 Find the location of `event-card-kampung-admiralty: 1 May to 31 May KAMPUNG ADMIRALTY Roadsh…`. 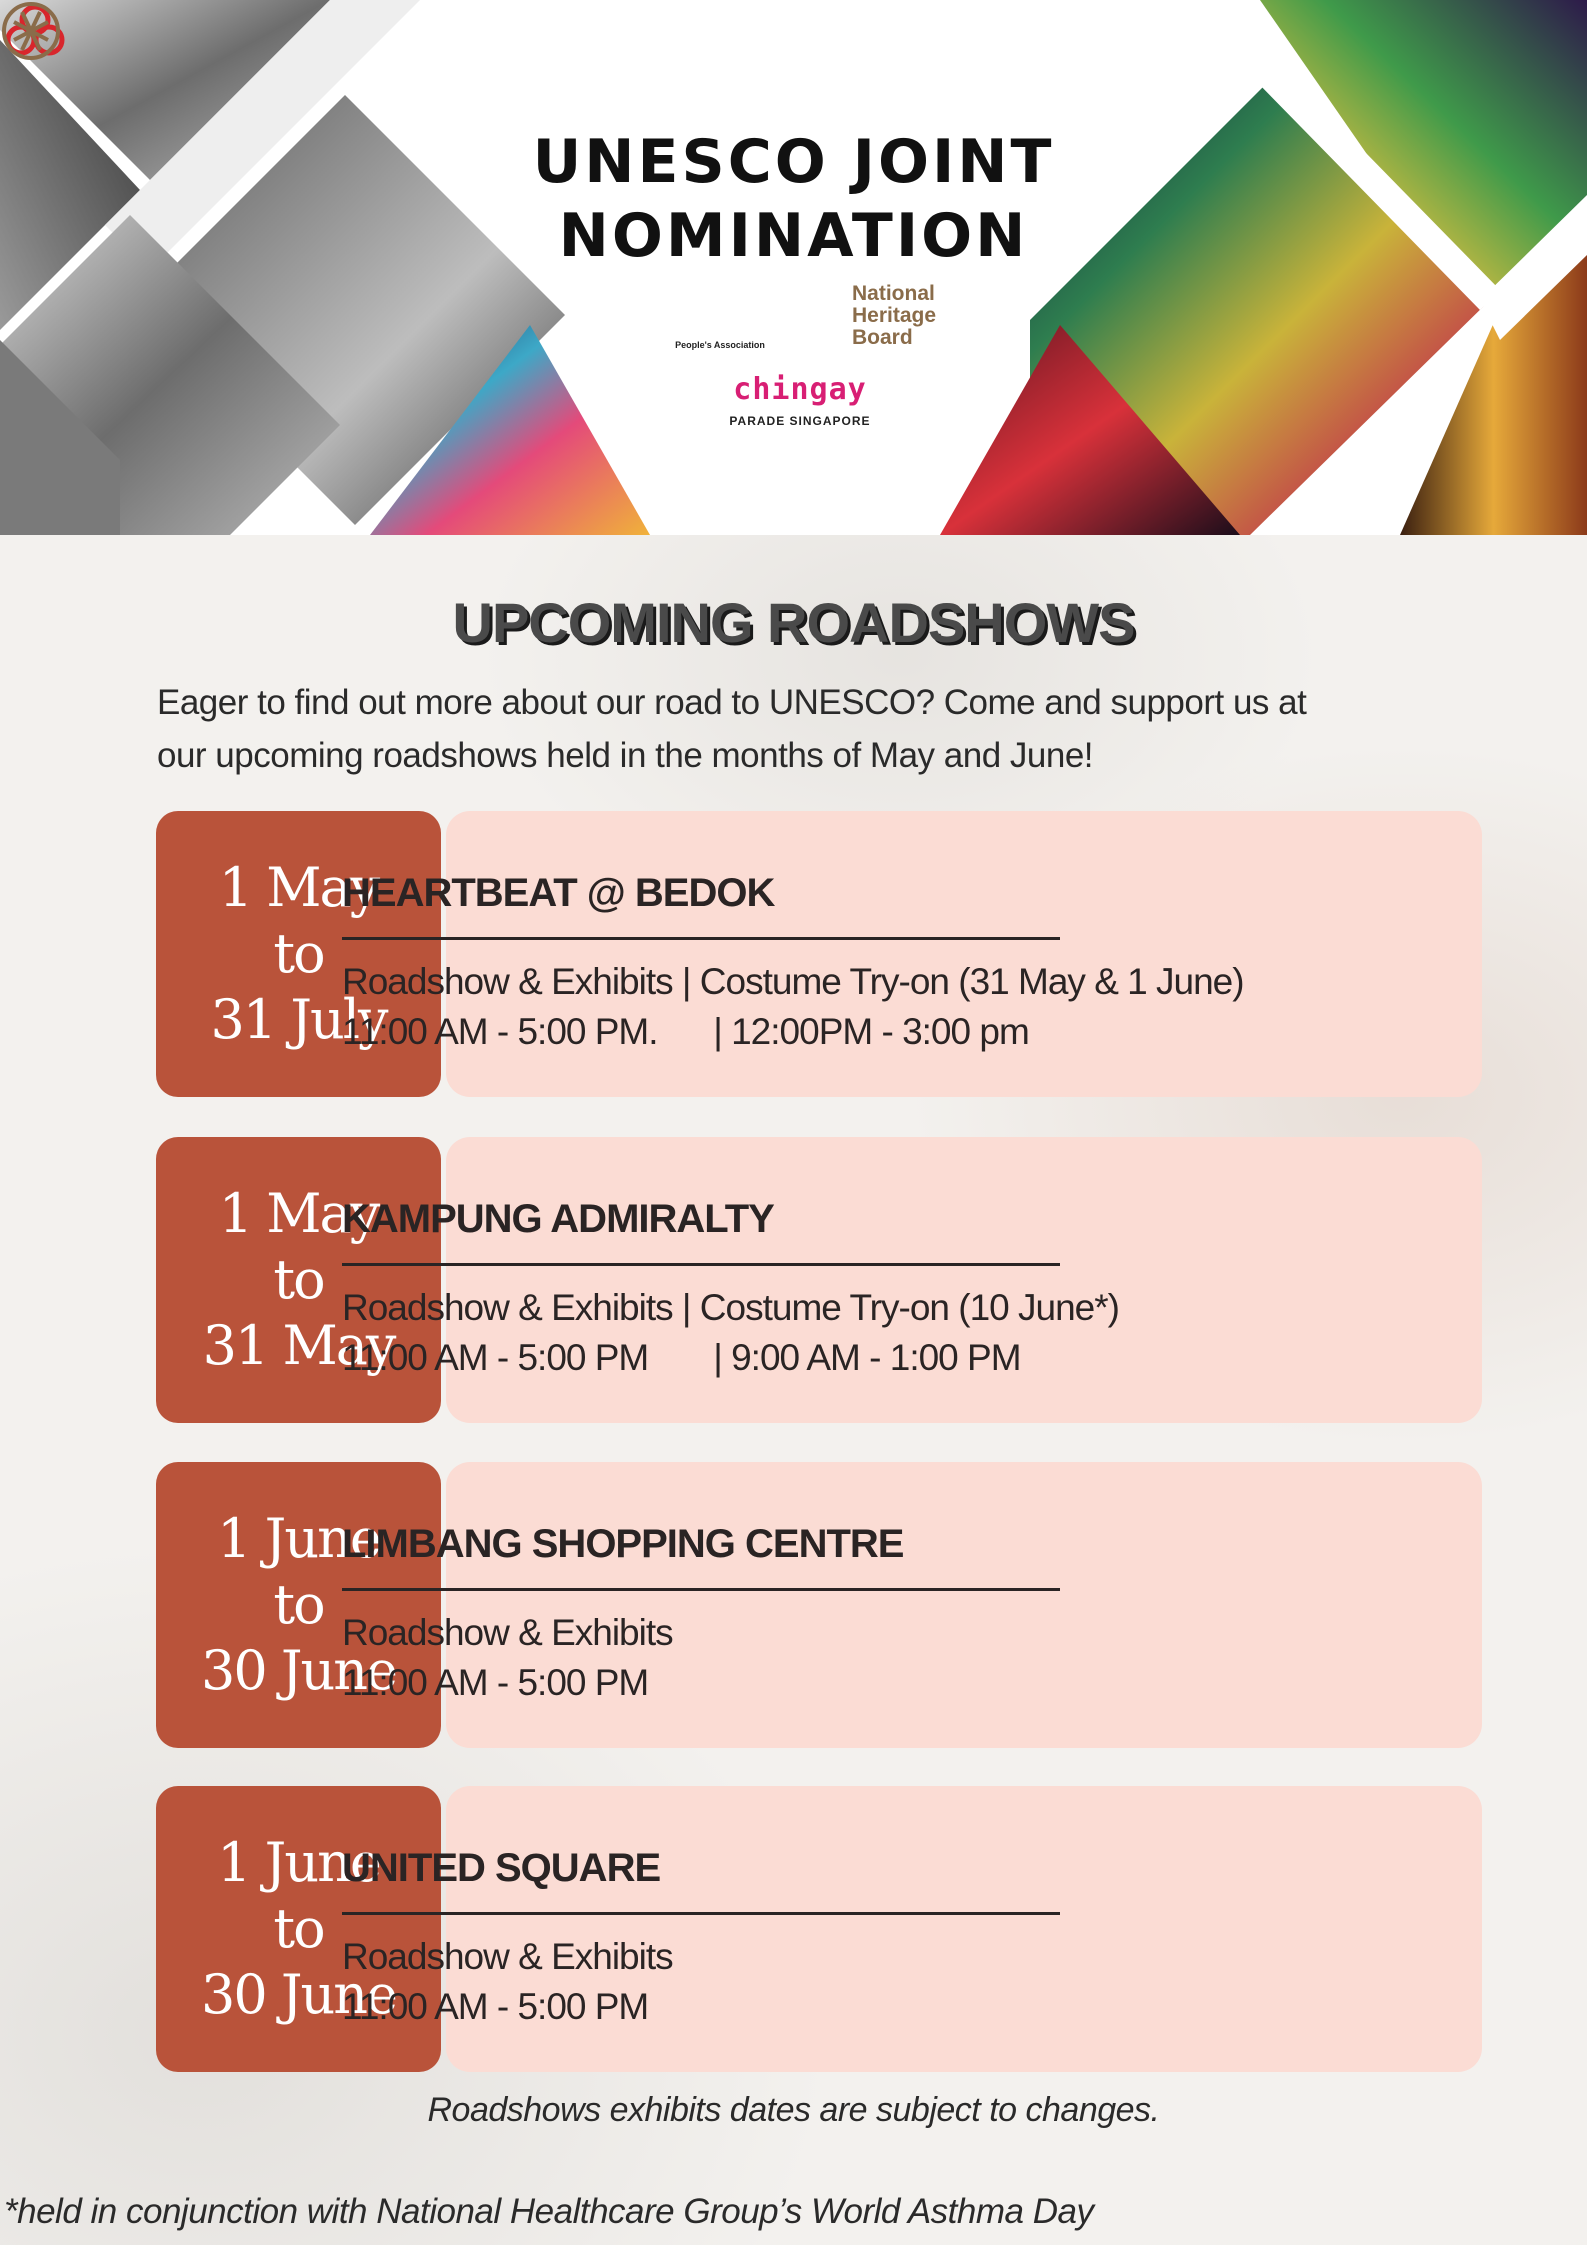

event-card-kampung-admiralty: 1 May to 31 May KAMPUNG ADMIRALTY Roadsh… is located at coordinates (819, 1280).